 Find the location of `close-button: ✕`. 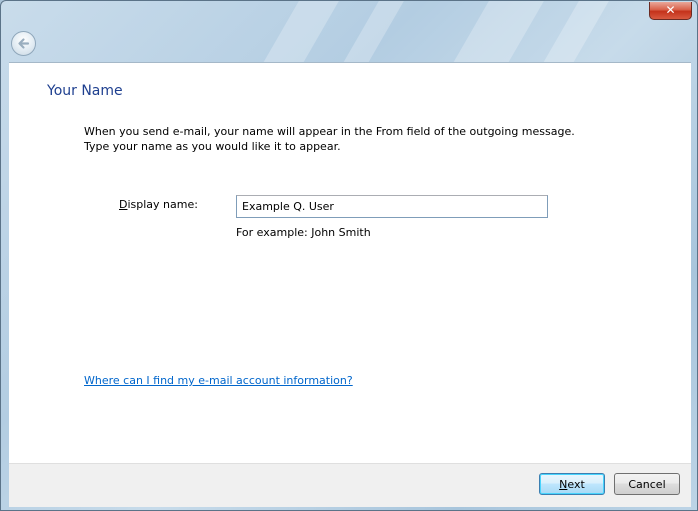

close-button: ✕ is located at coordinates (670, 11).